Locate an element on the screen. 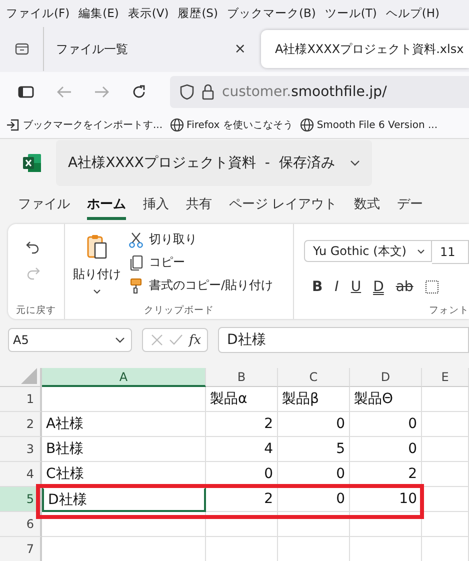 This screenshot has height=561, width=469. check-icon is located at coordinates (176, 340).